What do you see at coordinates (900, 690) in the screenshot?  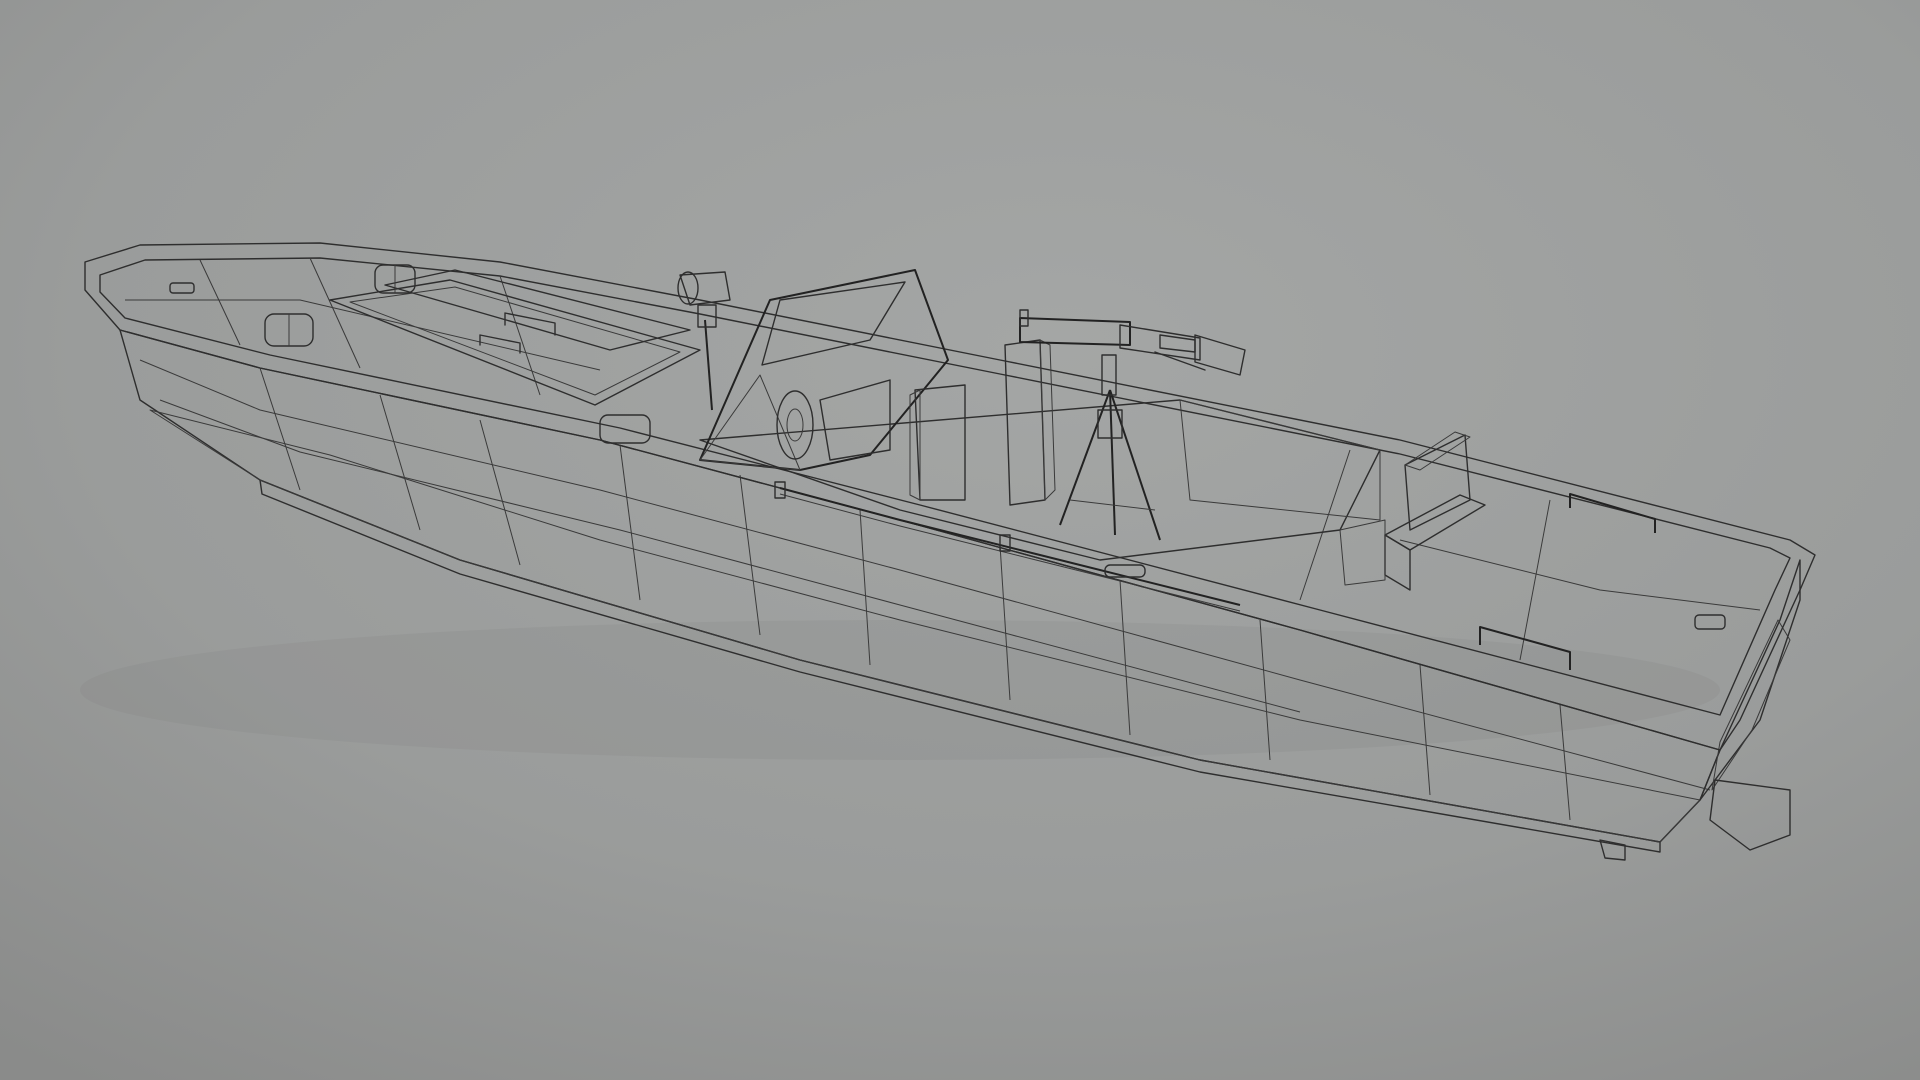 I see `ground-shadow` at bounding box center [900, 690].